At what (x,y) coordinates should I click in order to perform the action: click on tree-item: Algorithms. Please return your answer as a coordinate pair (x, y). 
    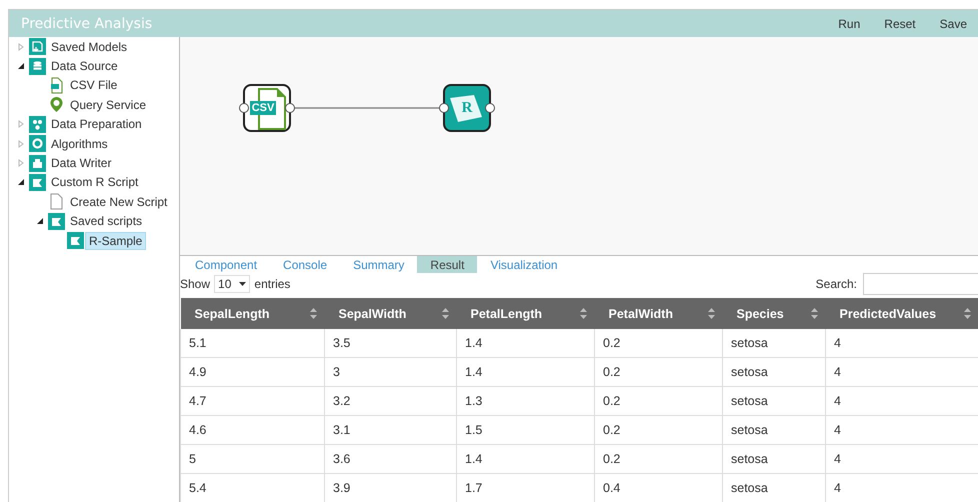
    Looking at the image, I should click on (79, 143).